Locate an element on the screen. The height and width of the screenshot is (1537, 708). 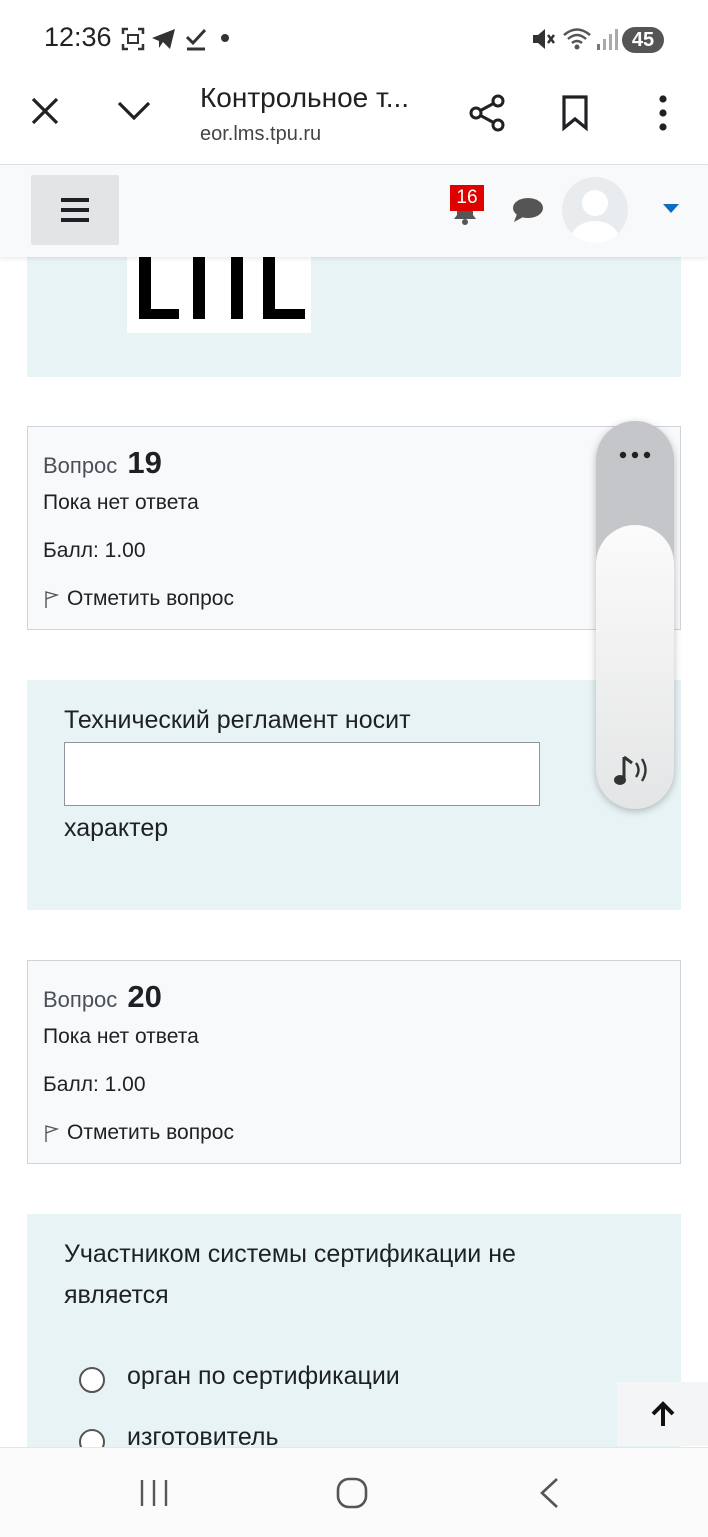
battery-indicator: 45 is located at coordinates (643, 40).